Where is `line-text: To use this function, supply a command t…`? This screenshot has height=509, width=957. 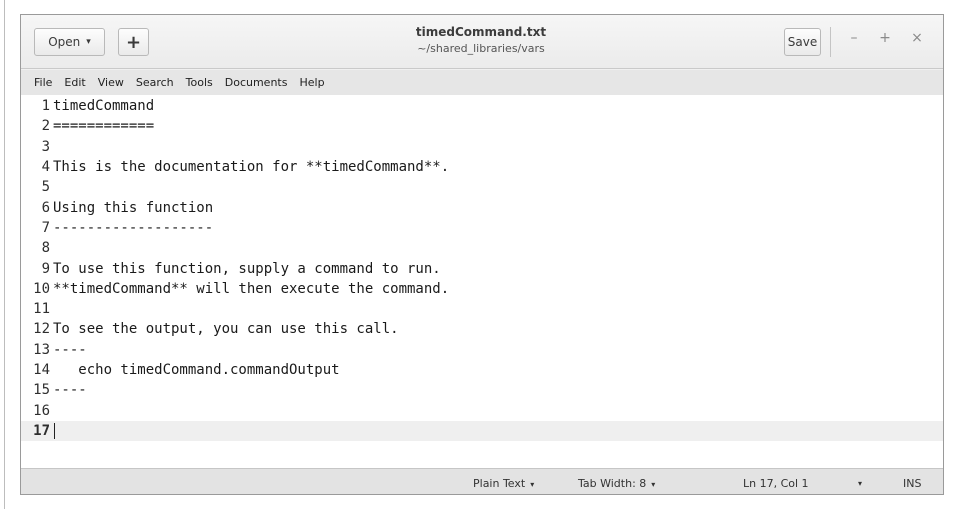 line-text: To use this function, supply a command t… is located at coordinates (247, 268).